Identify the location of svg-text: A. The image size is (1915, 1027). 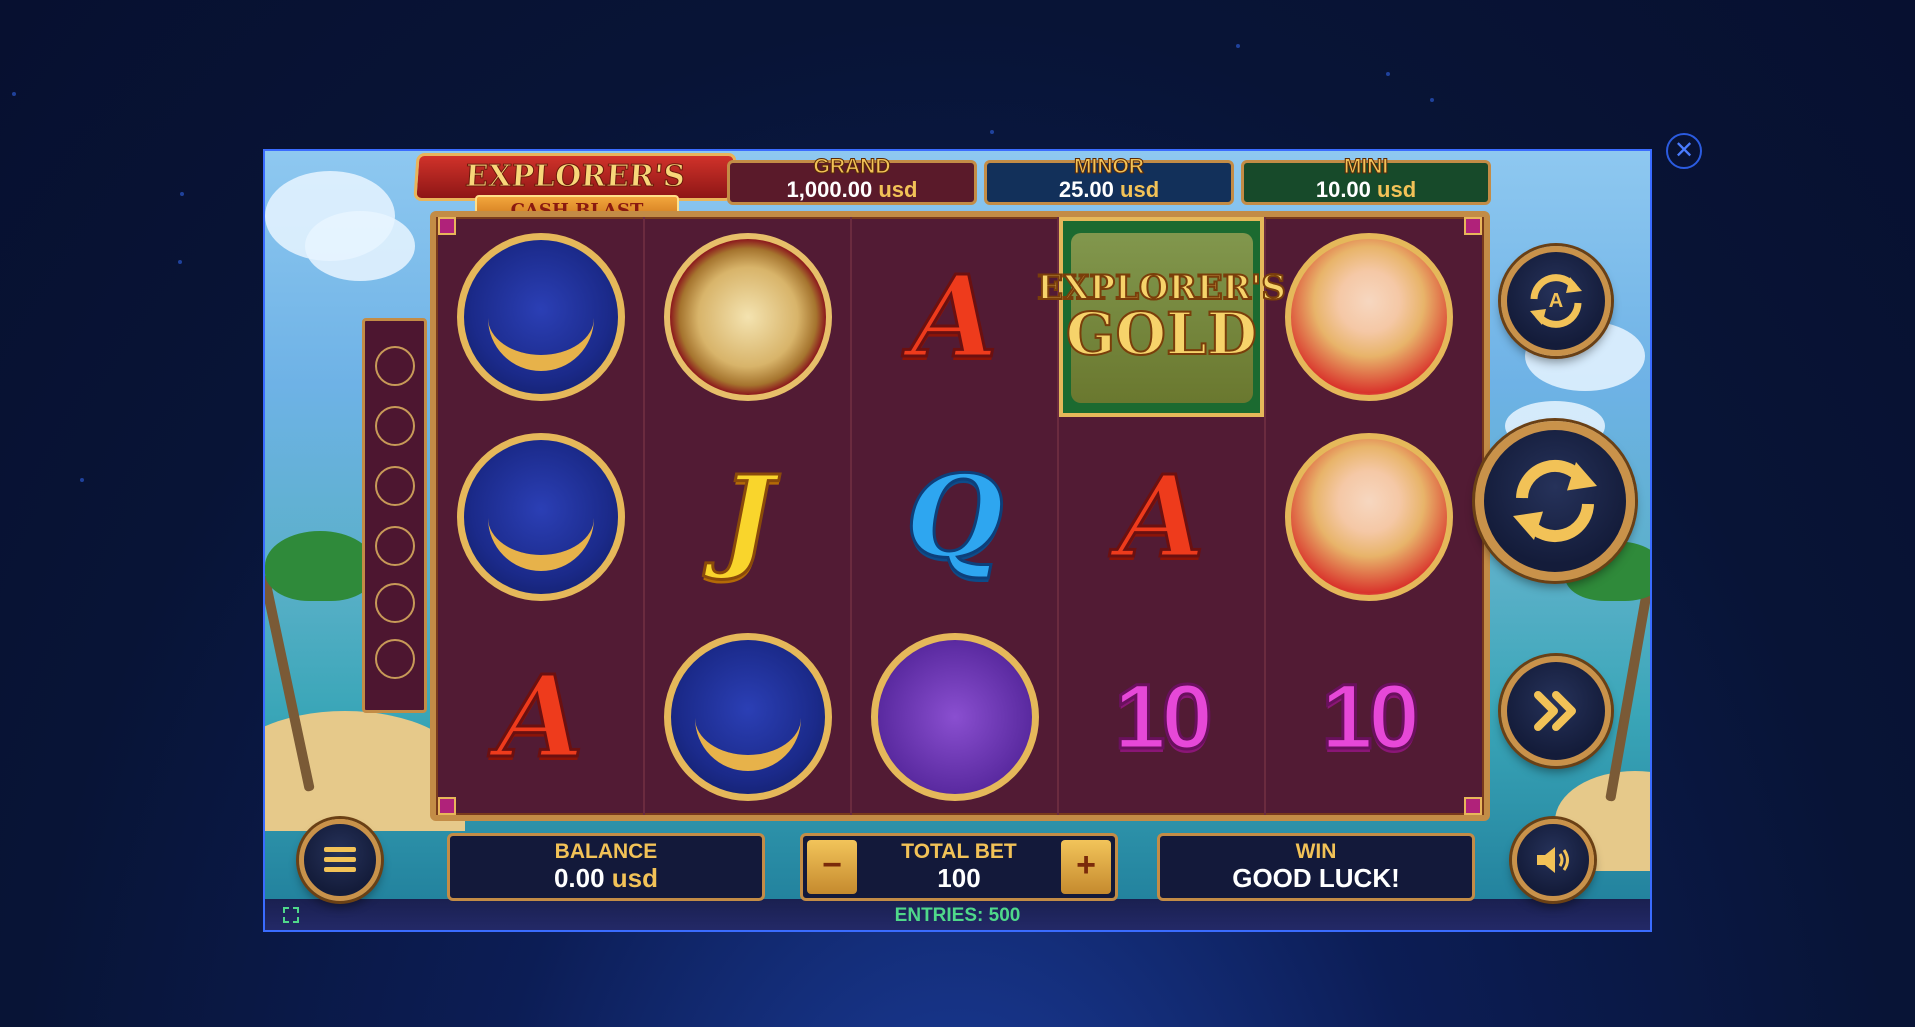
(1556, 301).